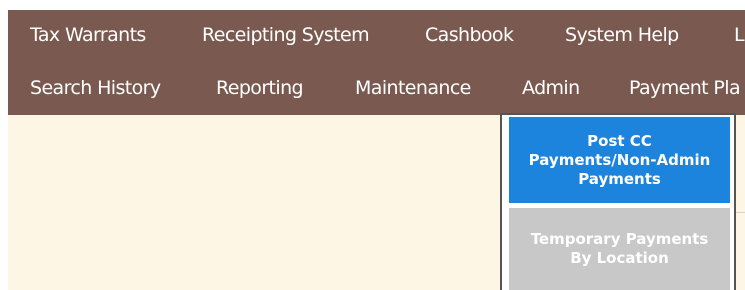 Image resolution: width=745 pixels, height=290 pixels. Describe the element at coordinates (685, 88) in the screenshot. I see `nav-item-payment-plans: Payment Pla` at that location.